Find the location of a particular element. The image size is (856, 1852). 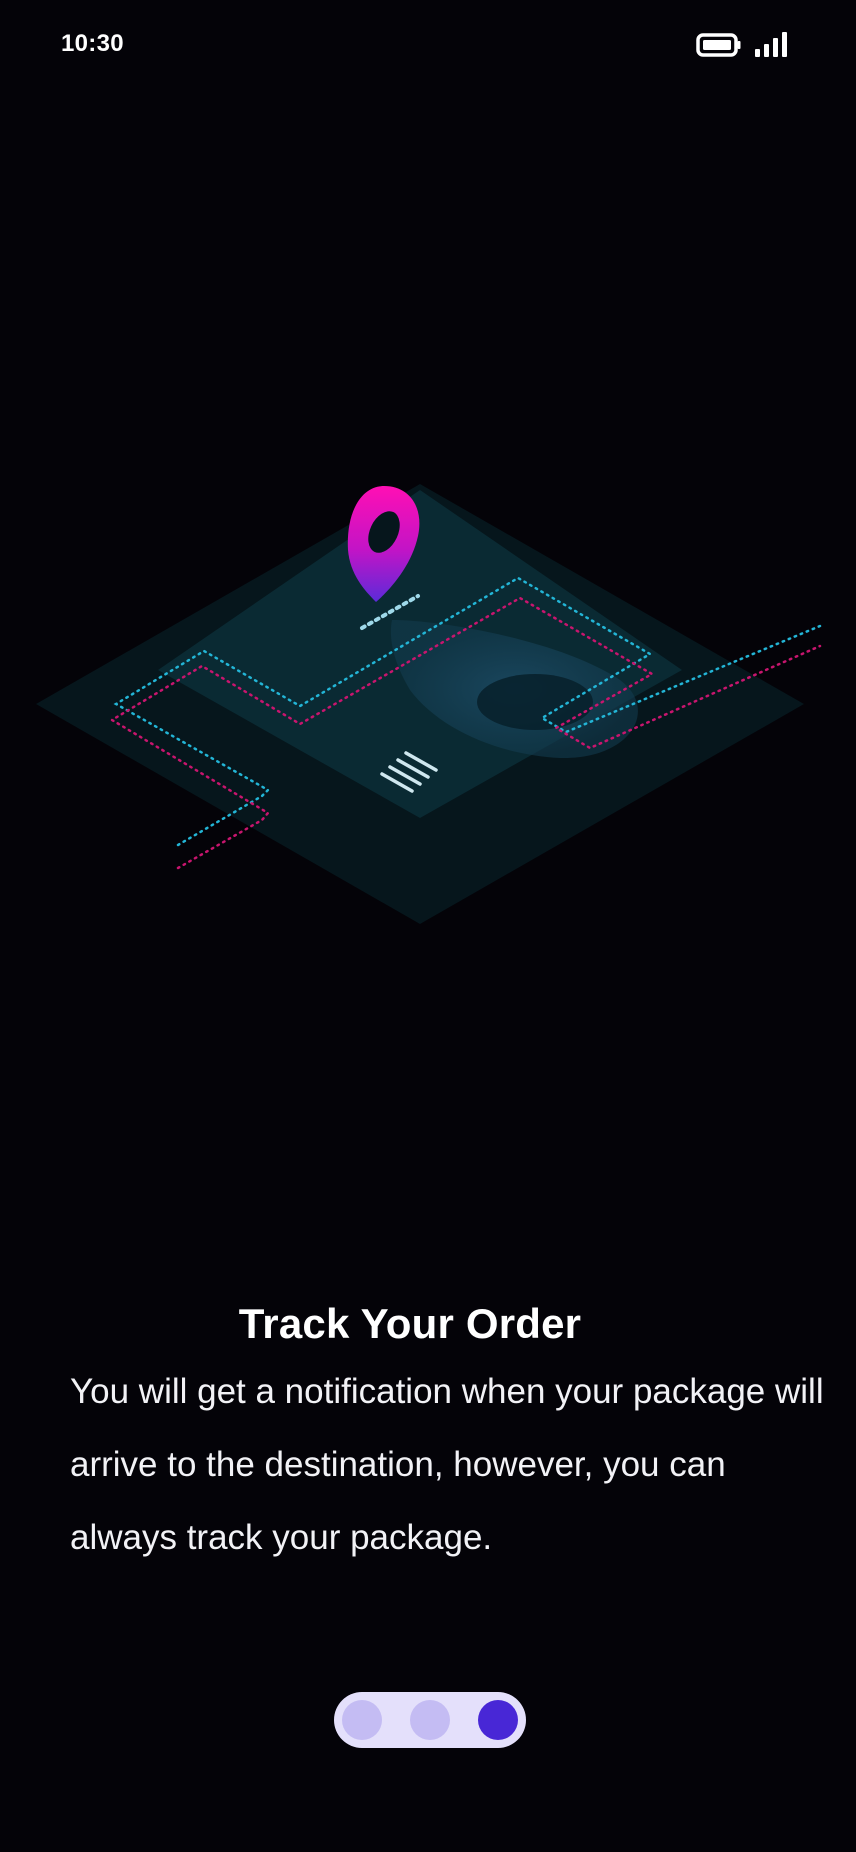

status-bar: 10:30 is located at coordinates (428, 48).